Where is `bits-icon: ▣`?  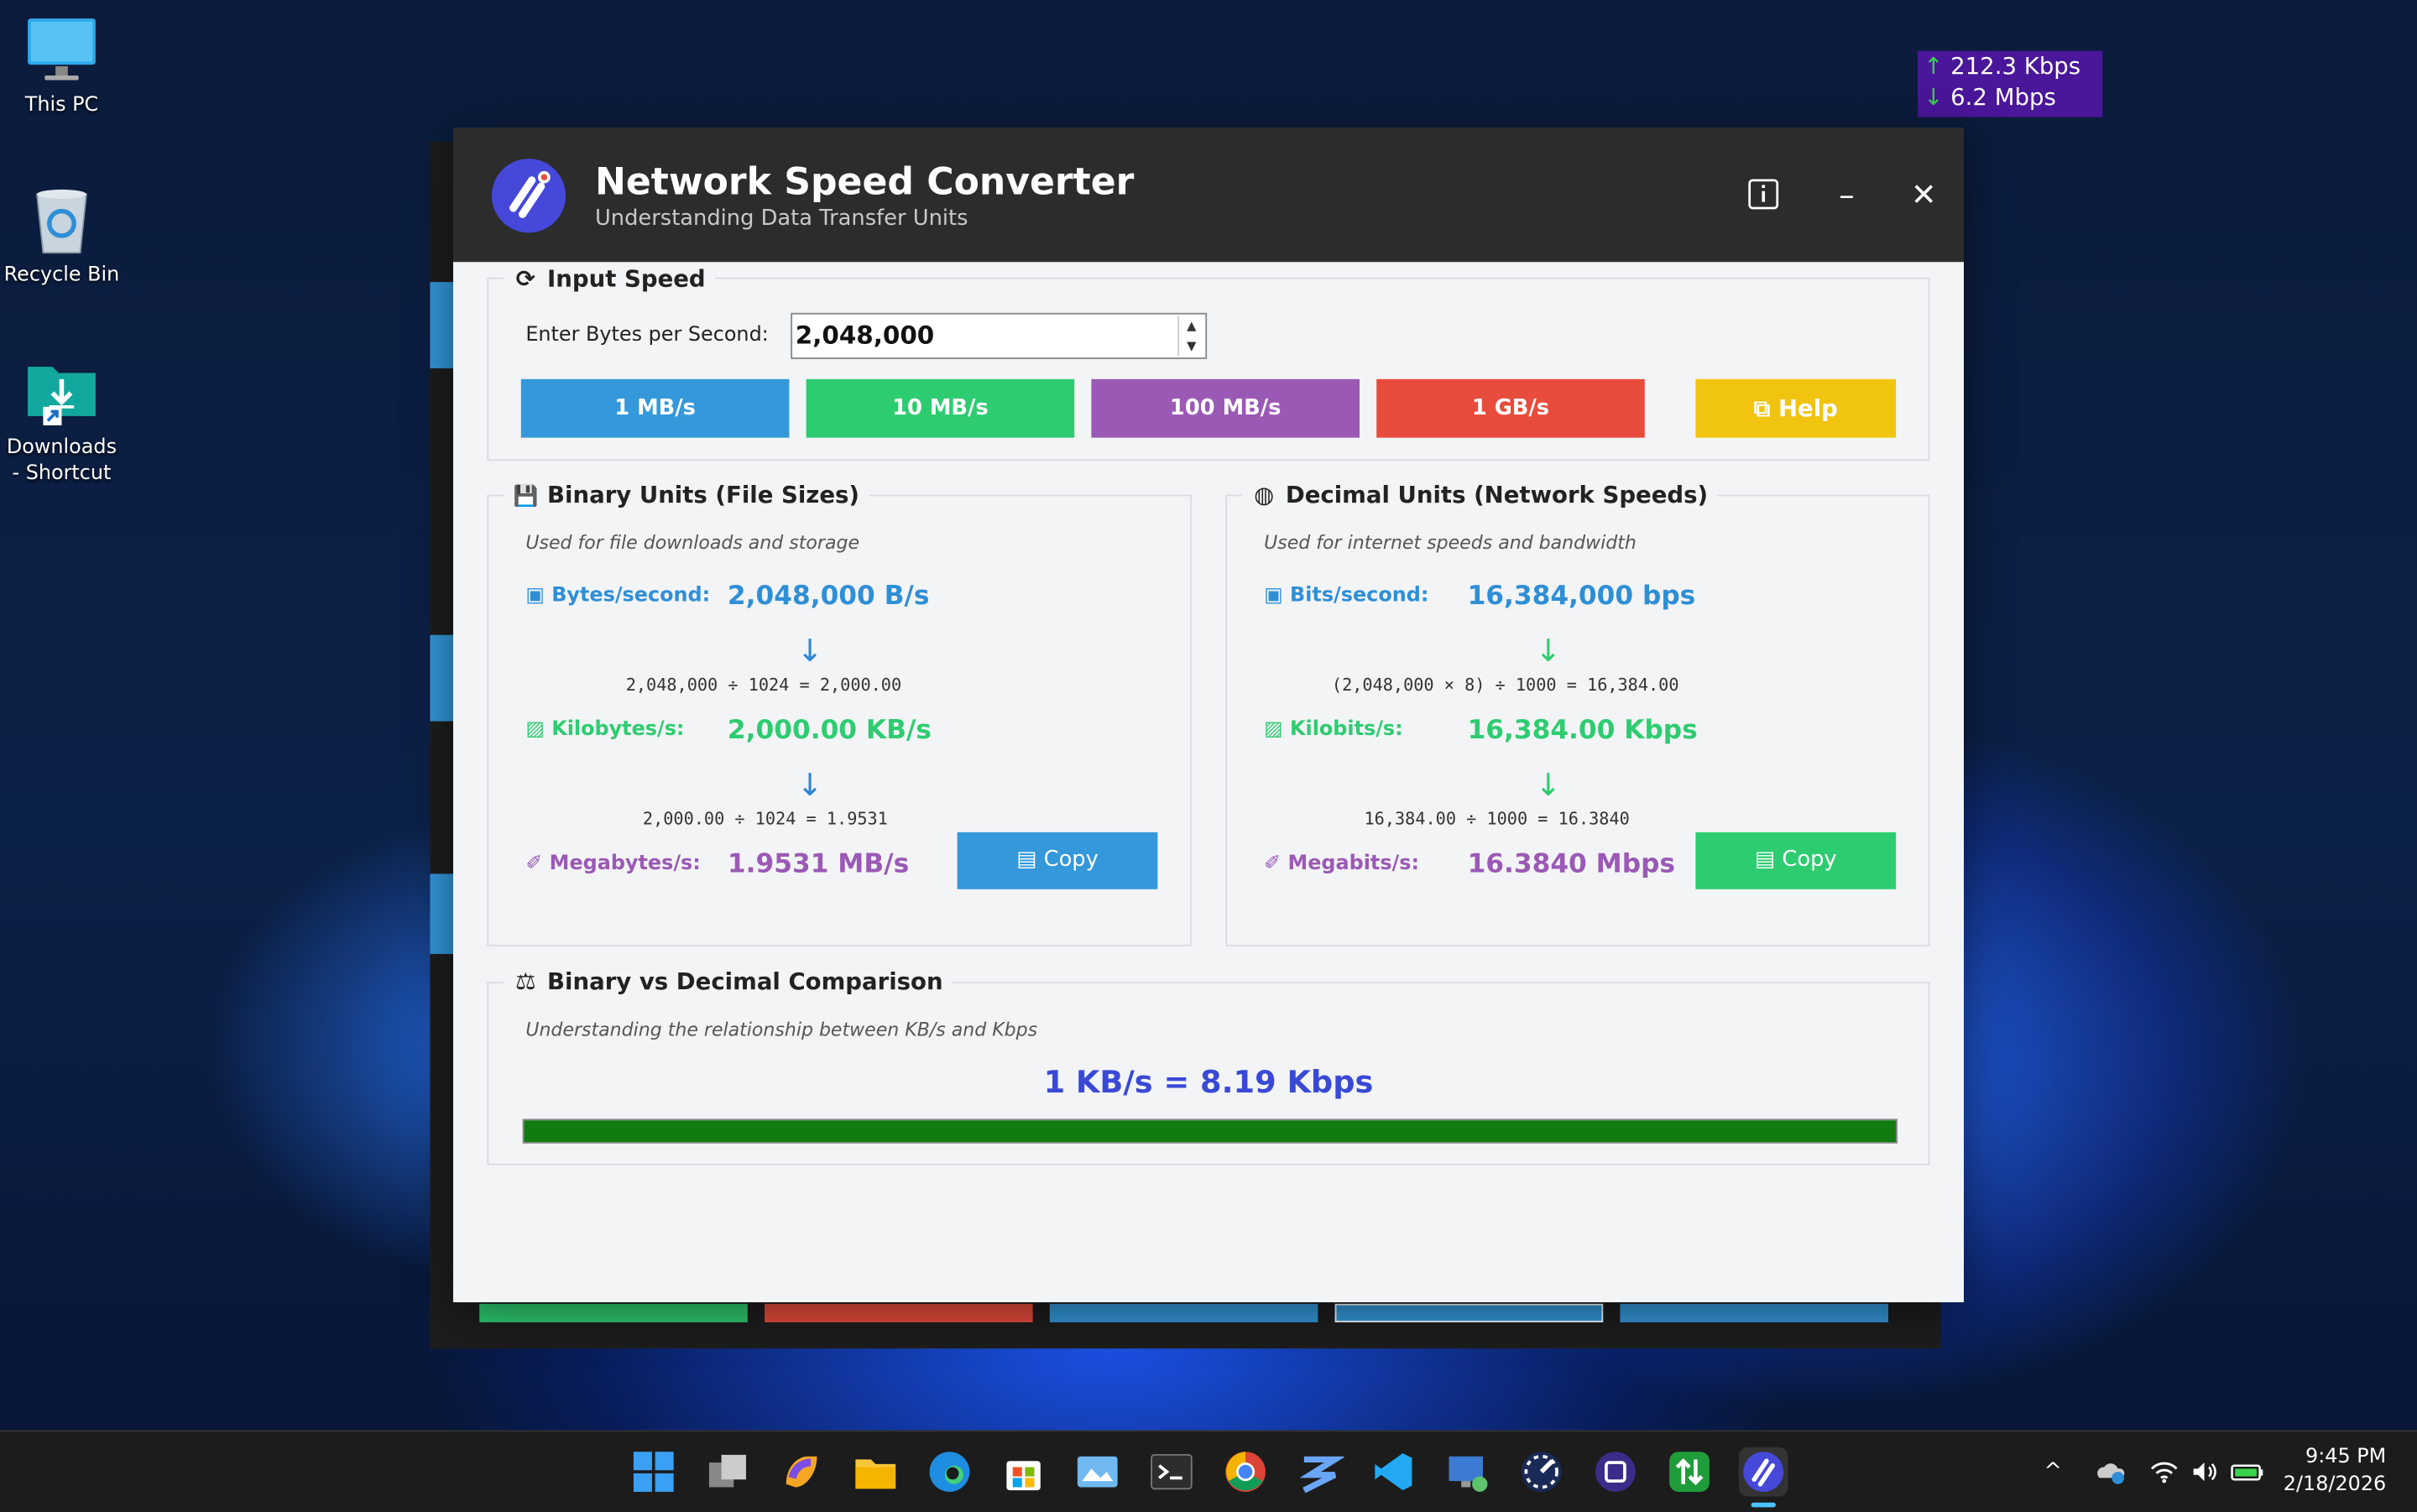 bits-icon: ▣ is located at coordinates (1273, 595).